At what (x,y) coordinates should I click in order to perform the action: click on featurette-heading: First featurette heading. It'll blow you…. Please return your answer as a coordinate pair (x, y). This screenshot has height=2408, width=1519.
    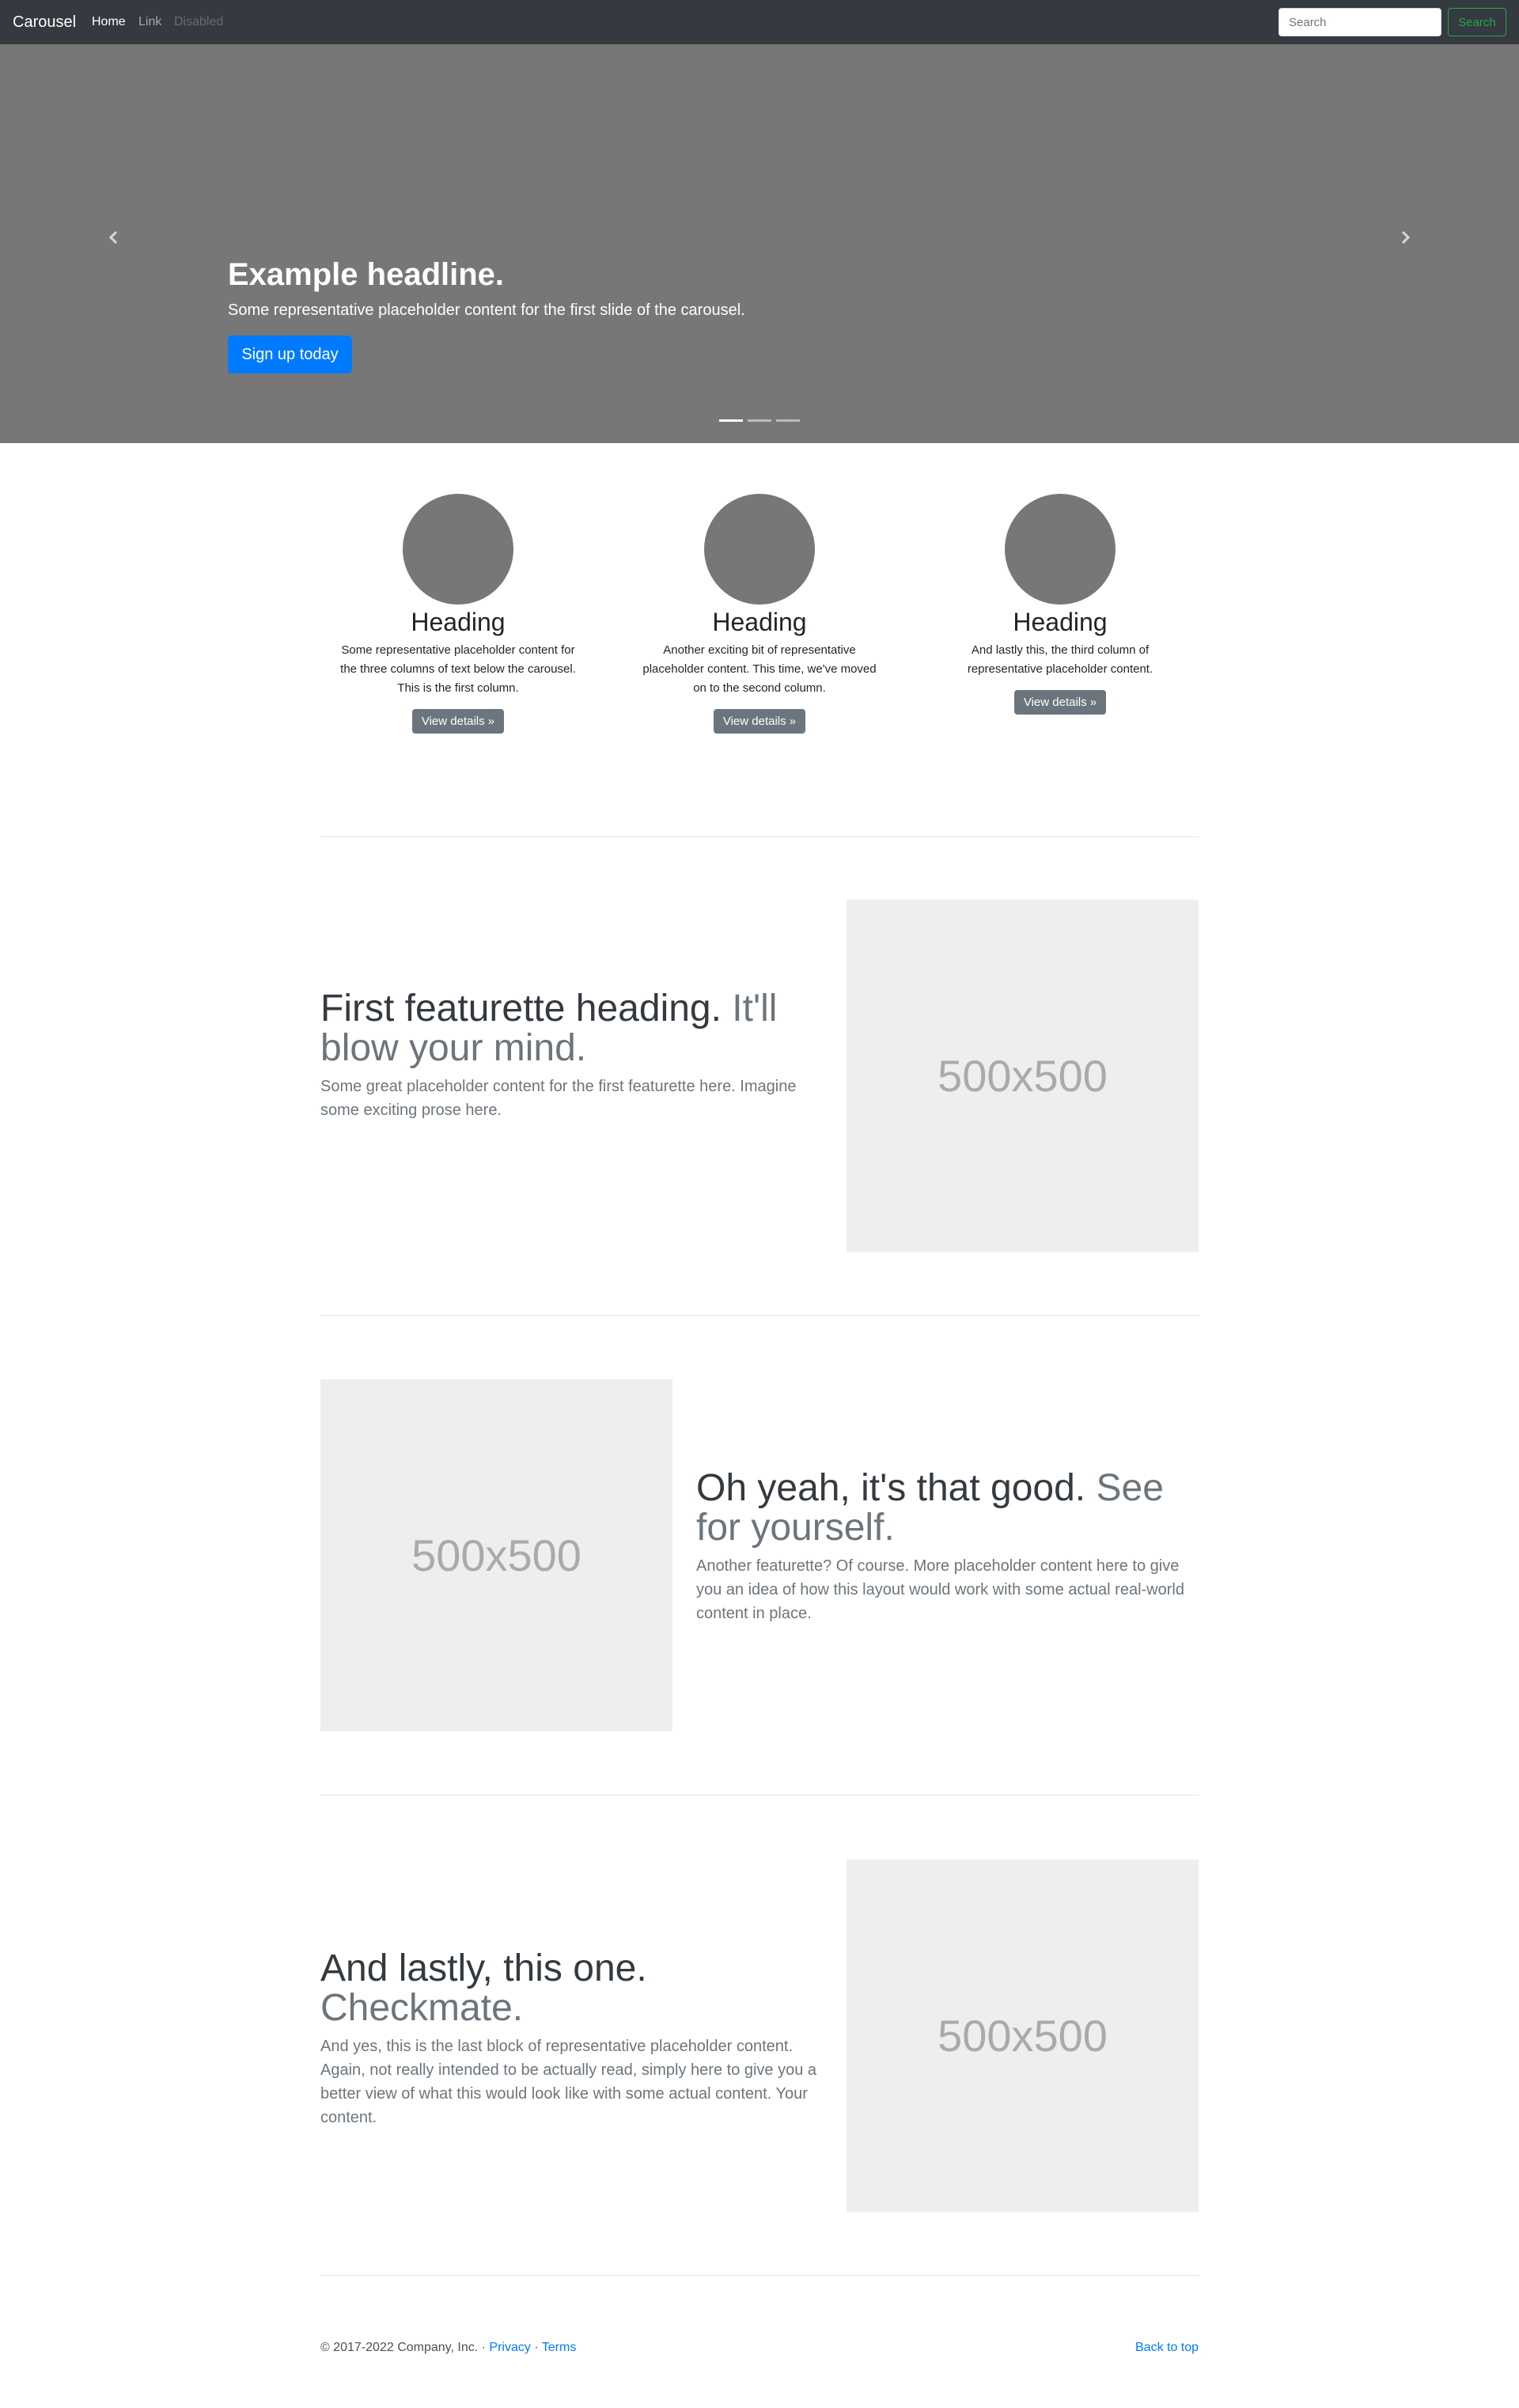
    Looking at the image, I should click on (573, 1028).